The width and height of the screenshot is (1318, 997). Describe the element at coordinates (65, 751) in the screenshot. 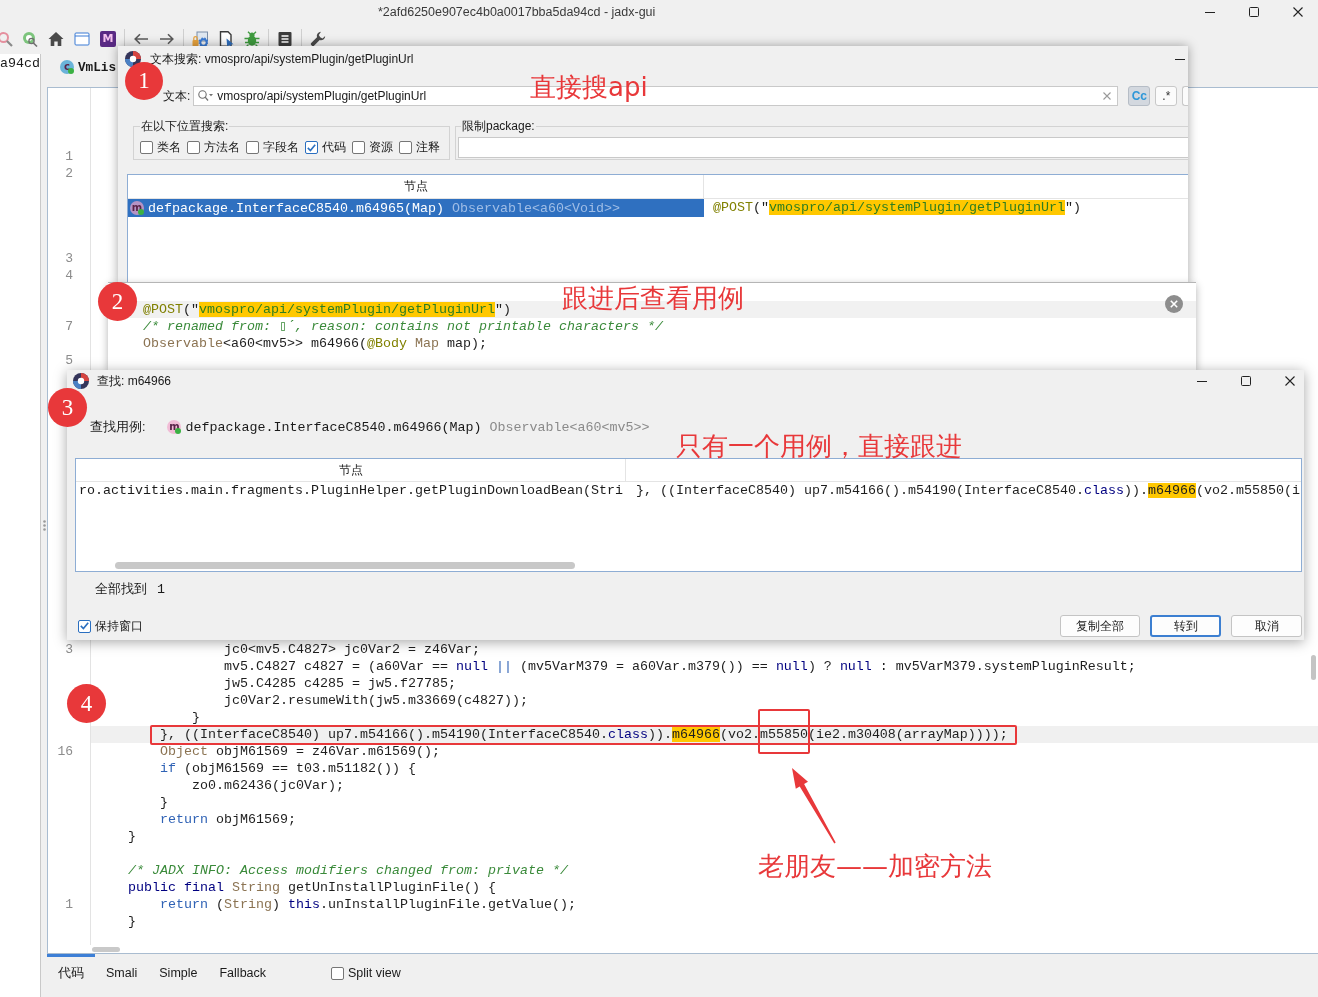

I see `line-number: 16` at that location.